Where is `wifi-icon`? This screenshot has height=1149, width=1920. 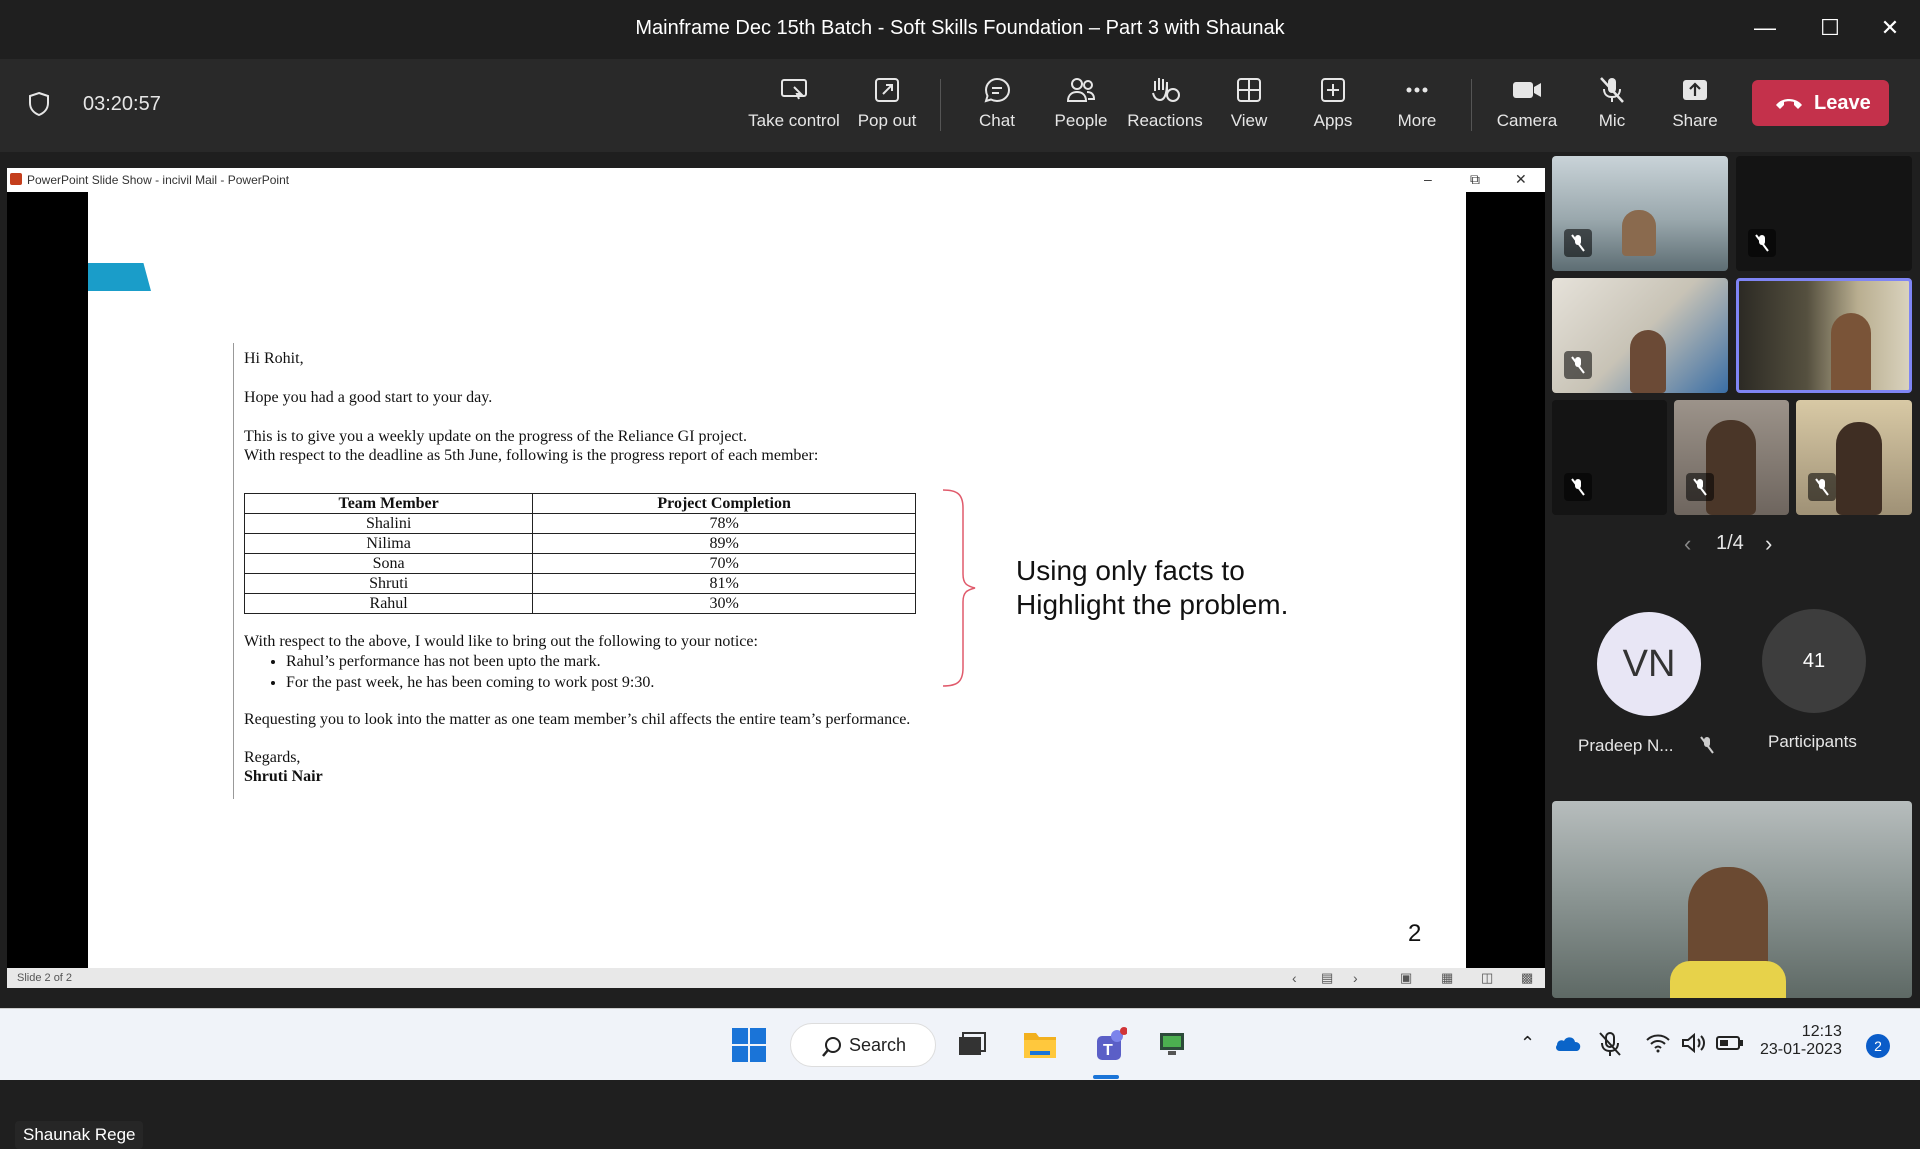 wifi-icon is located at coordinates (1658, 1045).